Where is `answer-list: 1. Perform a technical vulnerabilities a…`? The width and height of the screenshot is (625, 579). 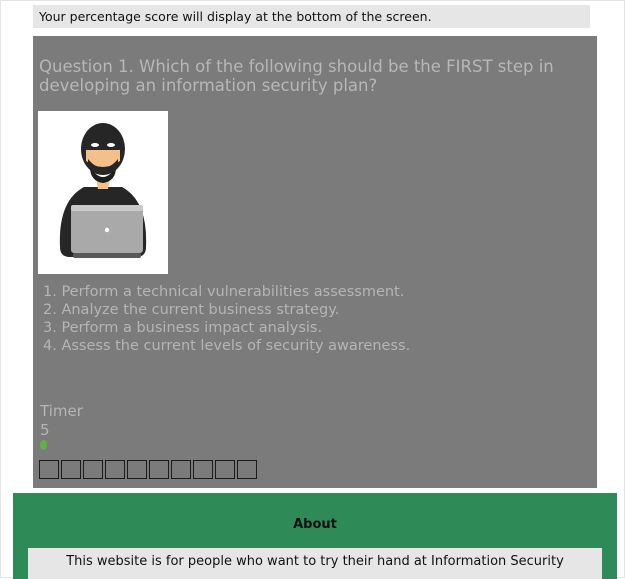 answer-list: 1. Perform a technical vulnerabilities a… is located at coordinates (224, 319).